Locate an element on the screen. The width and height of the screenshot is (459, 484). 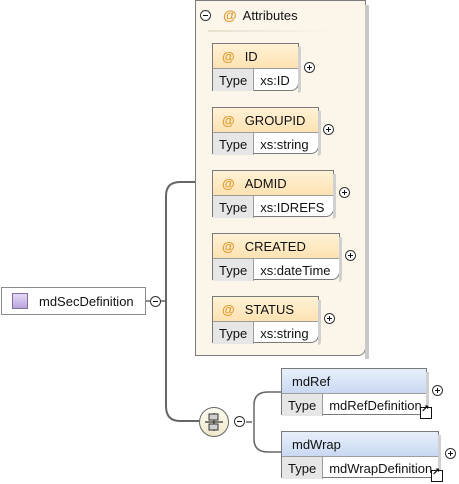
attribute-type: xs:dateTime is located at coordinates (295, 270).